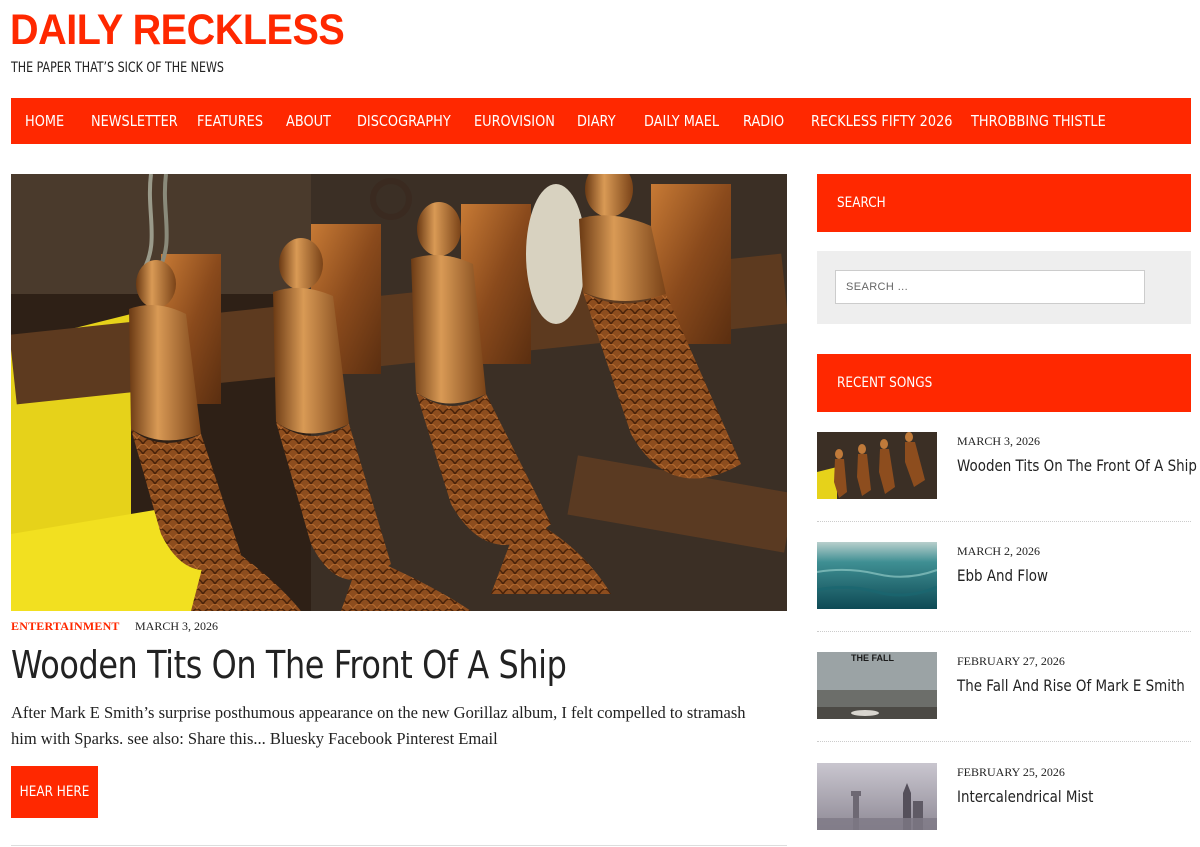 This screenshot has width=1200, height=847. I want to click on song-date: FEBRUARY 25, 2026, so click(1011, 772).